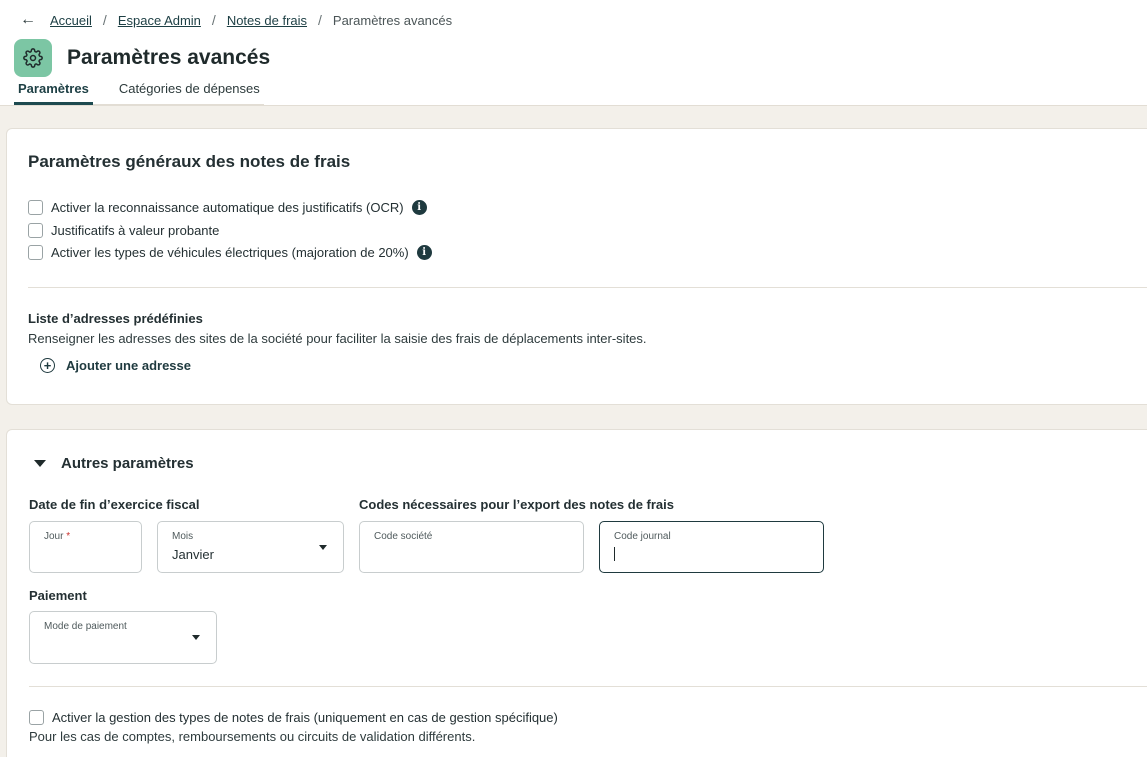 This screenshot has width=1147, height=757. What do you see at coordinates (642, 536) in the screenshot?
I see `journal-code-label: Code journal` at bounding box center [642, 536].